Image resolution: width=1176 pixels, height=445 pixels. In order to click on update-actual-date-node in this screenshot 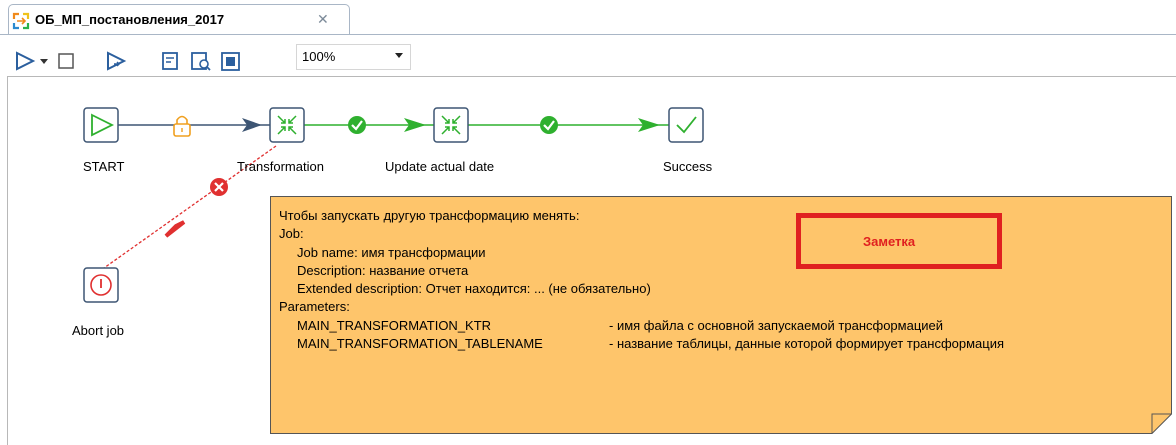, I will do `click(451, 125)`.